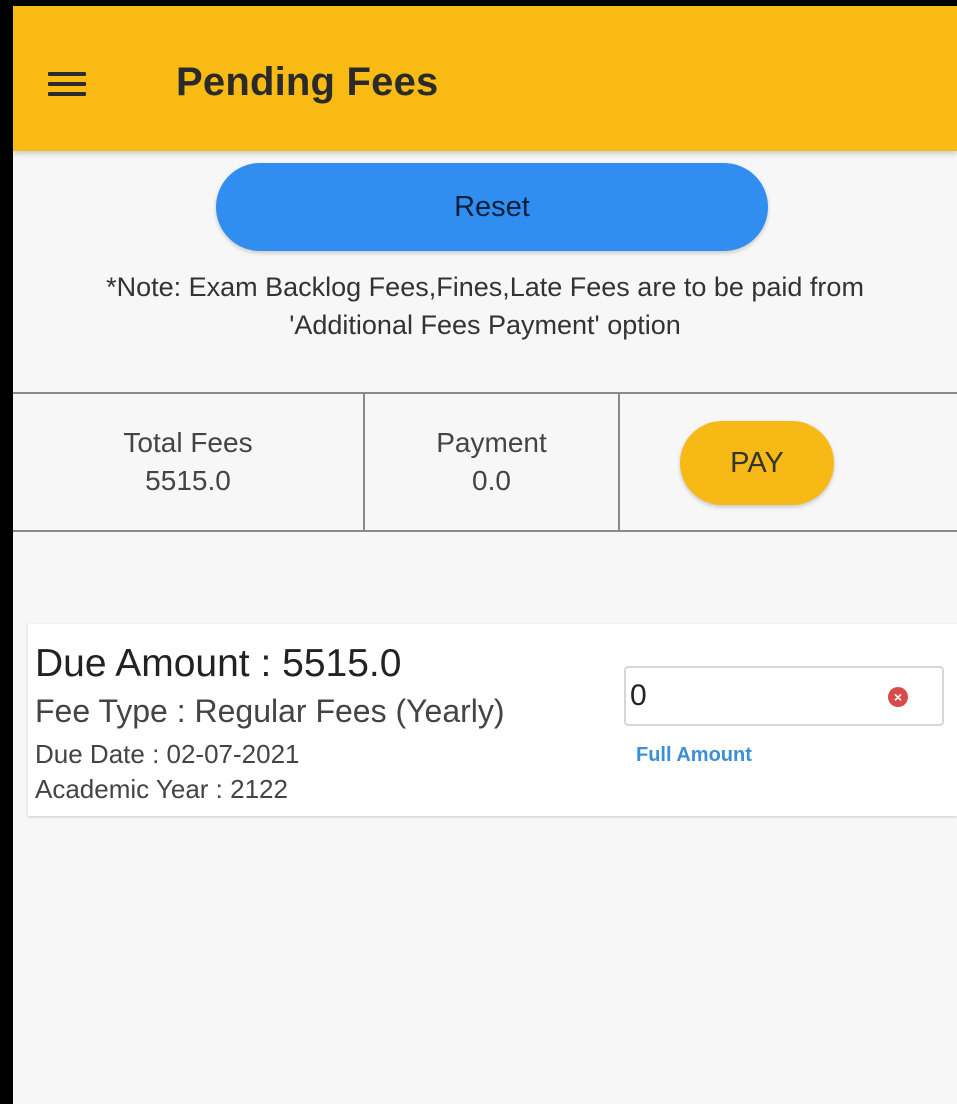 The image size is (957, 1104). What do you see at coordinates (491, 442) in the screenshot?
I see `payment-label: Payment` at bounding box center [491, 442].